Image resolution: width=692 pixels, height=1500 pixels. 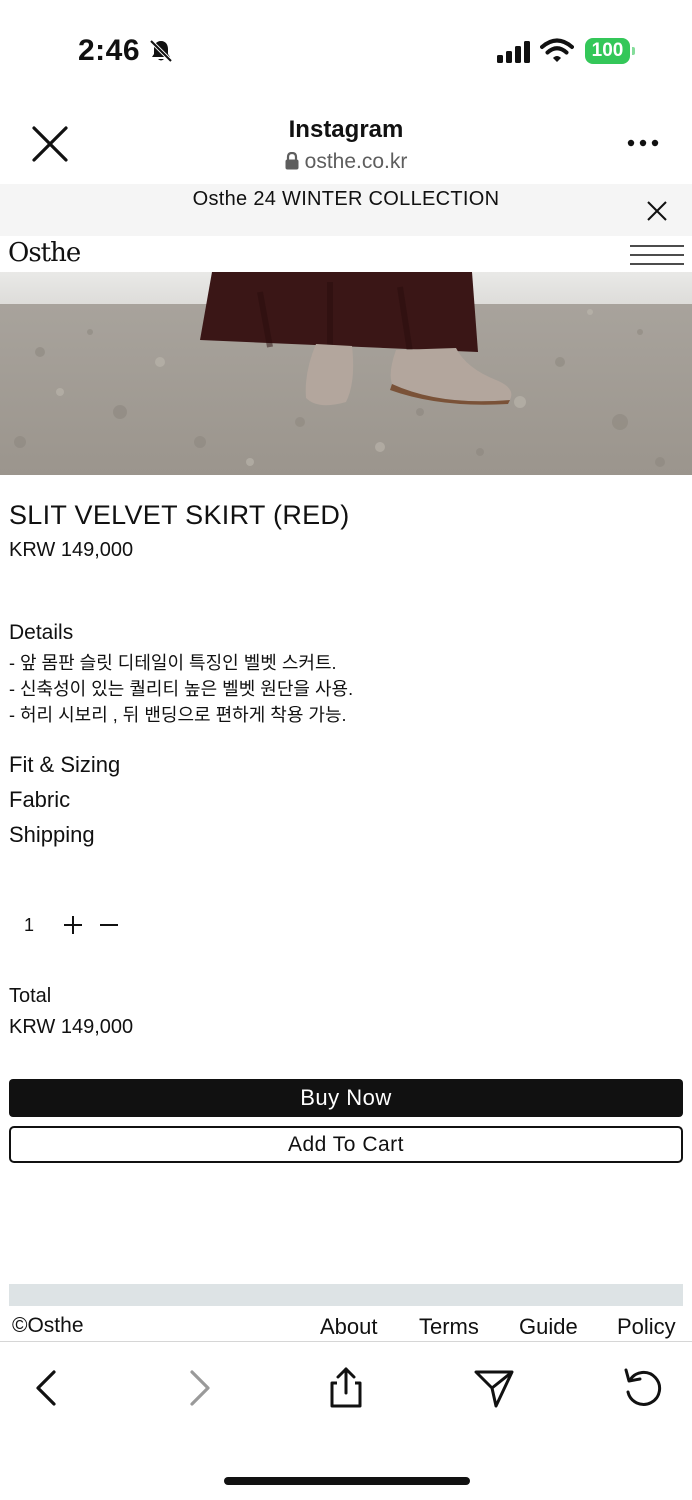 What do you see at coordinates (71, 550) in the screenshot?
I see `product-price: KRW 149,000` at bounding box center [71, 550].